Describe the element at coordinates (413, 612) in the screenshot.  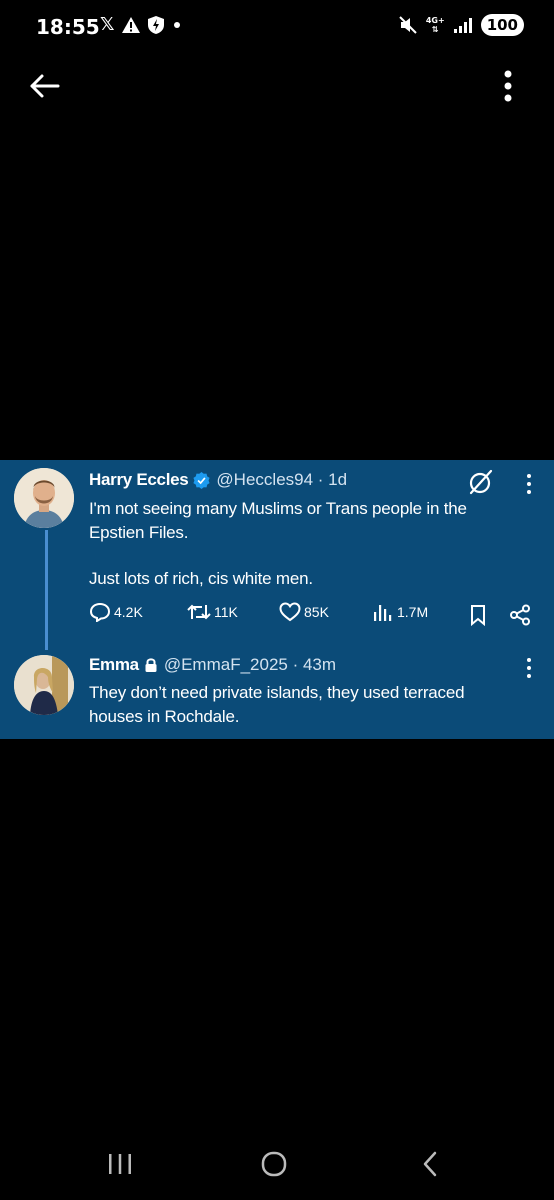
I see `views-count: 1.7M` at that location.